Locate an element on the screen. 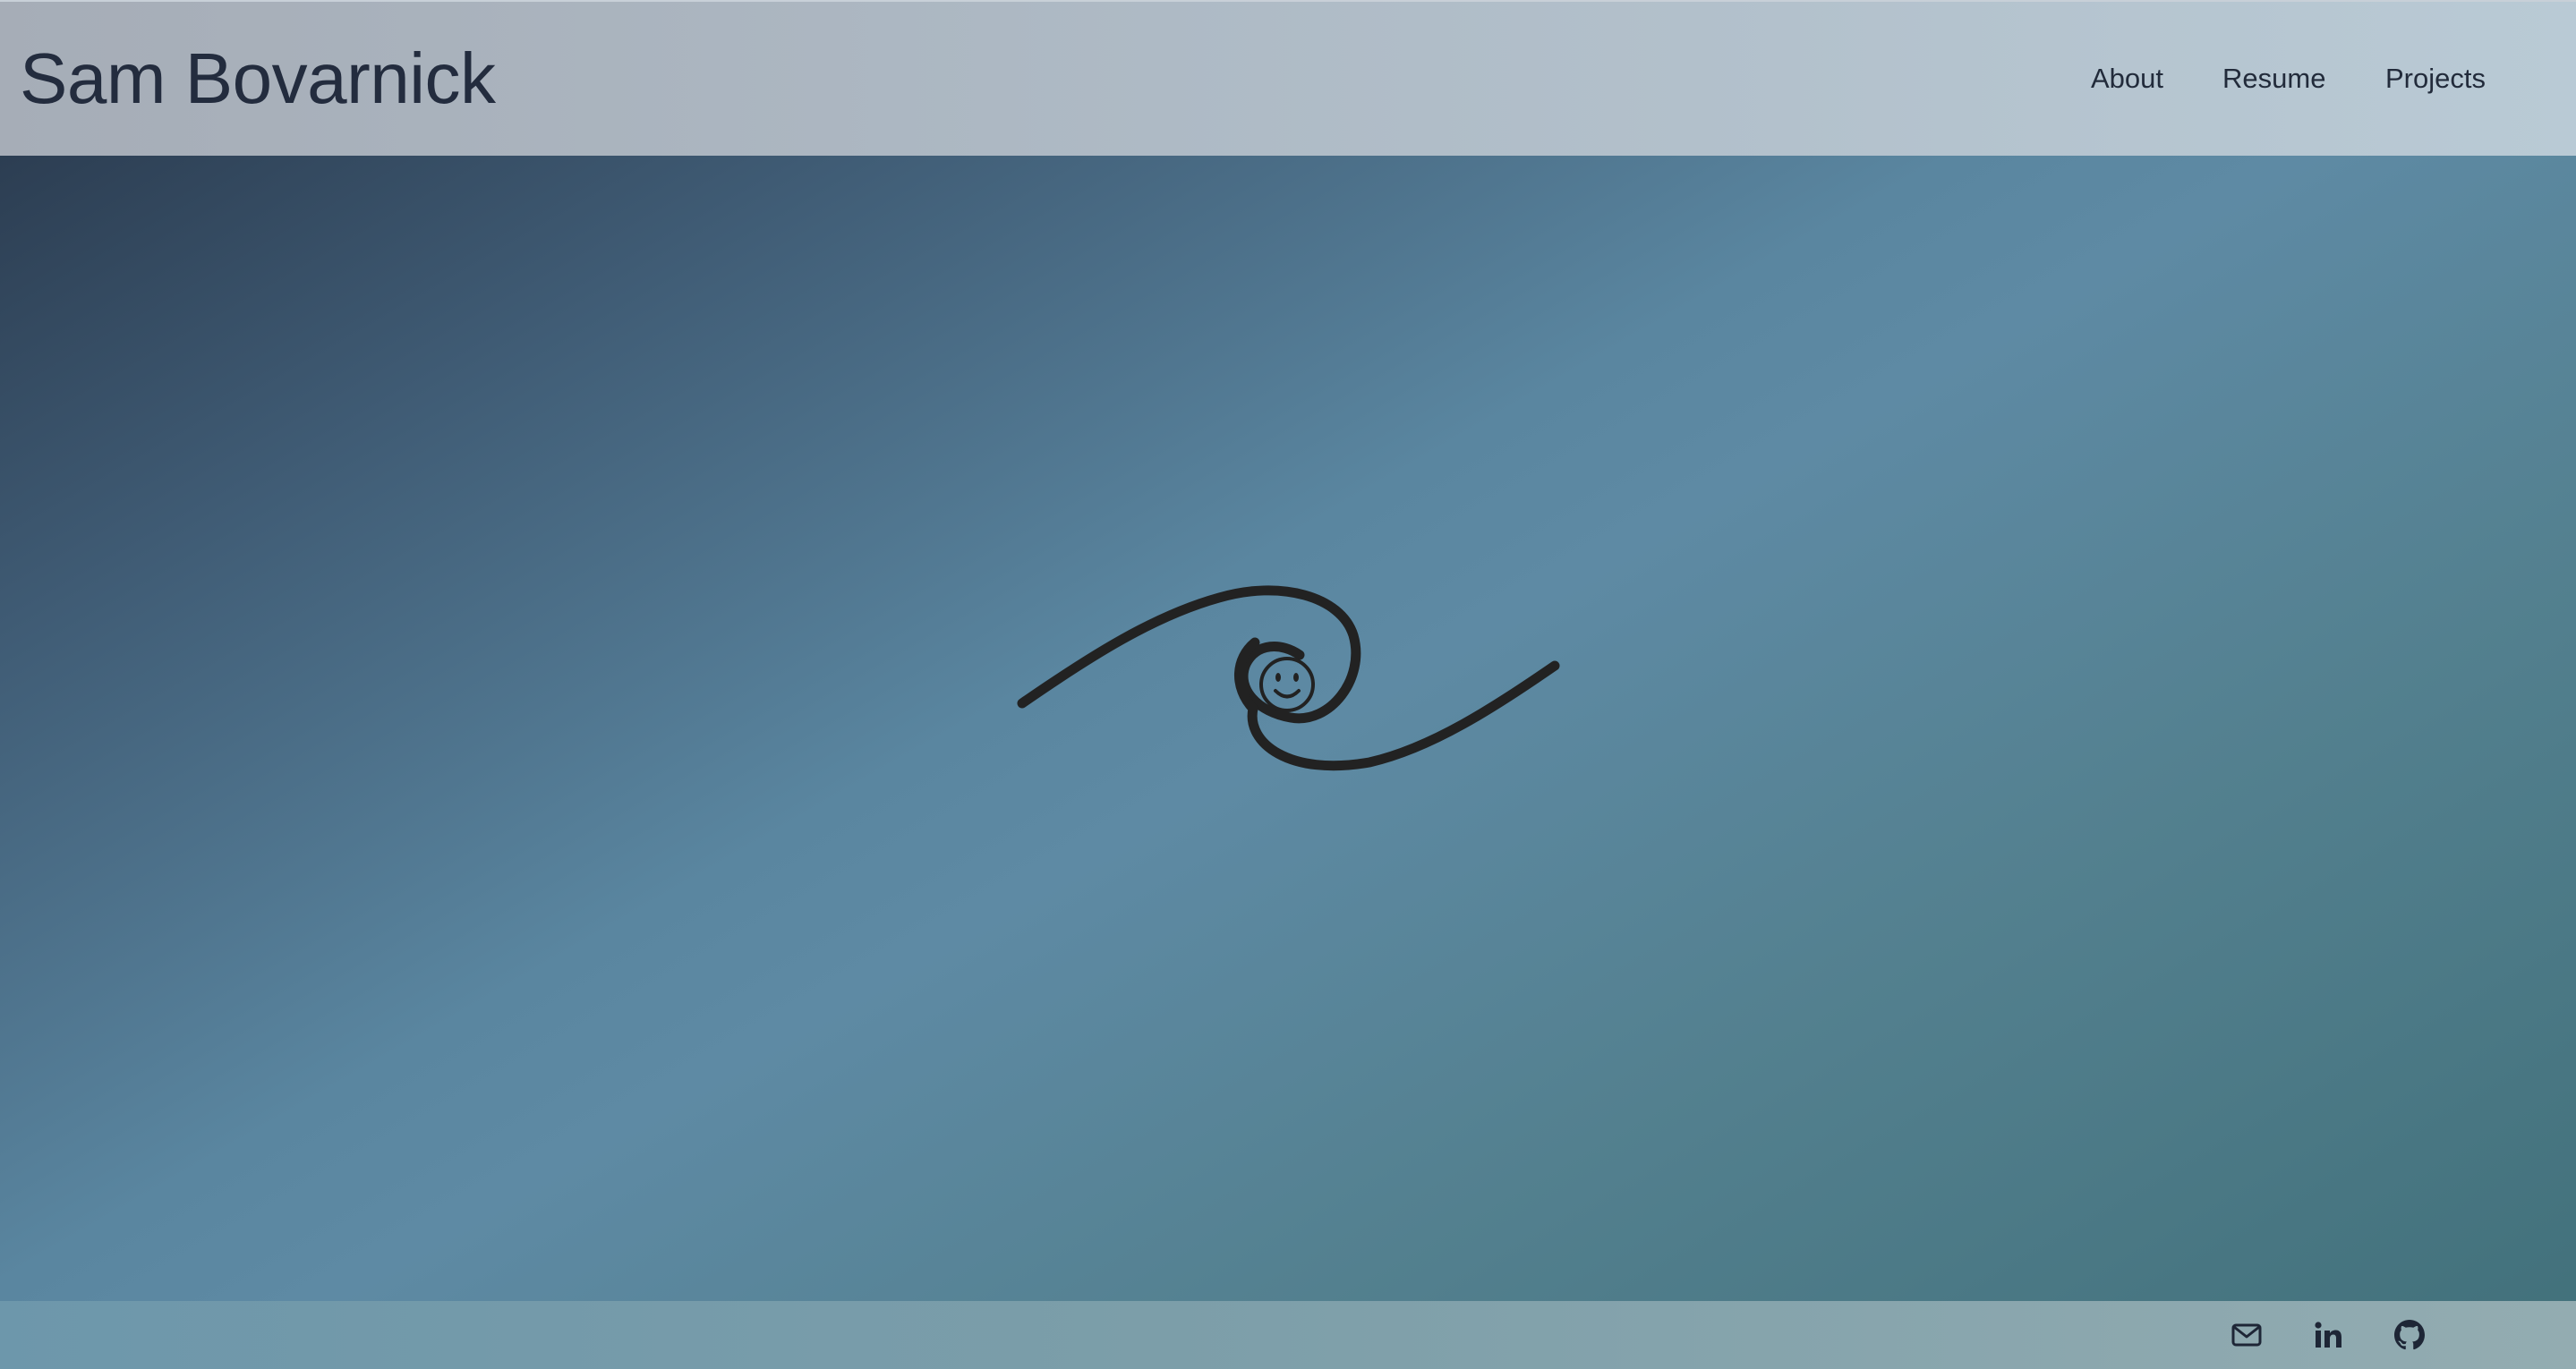  nav-link-about: About is located at coordinates (2127, 79).